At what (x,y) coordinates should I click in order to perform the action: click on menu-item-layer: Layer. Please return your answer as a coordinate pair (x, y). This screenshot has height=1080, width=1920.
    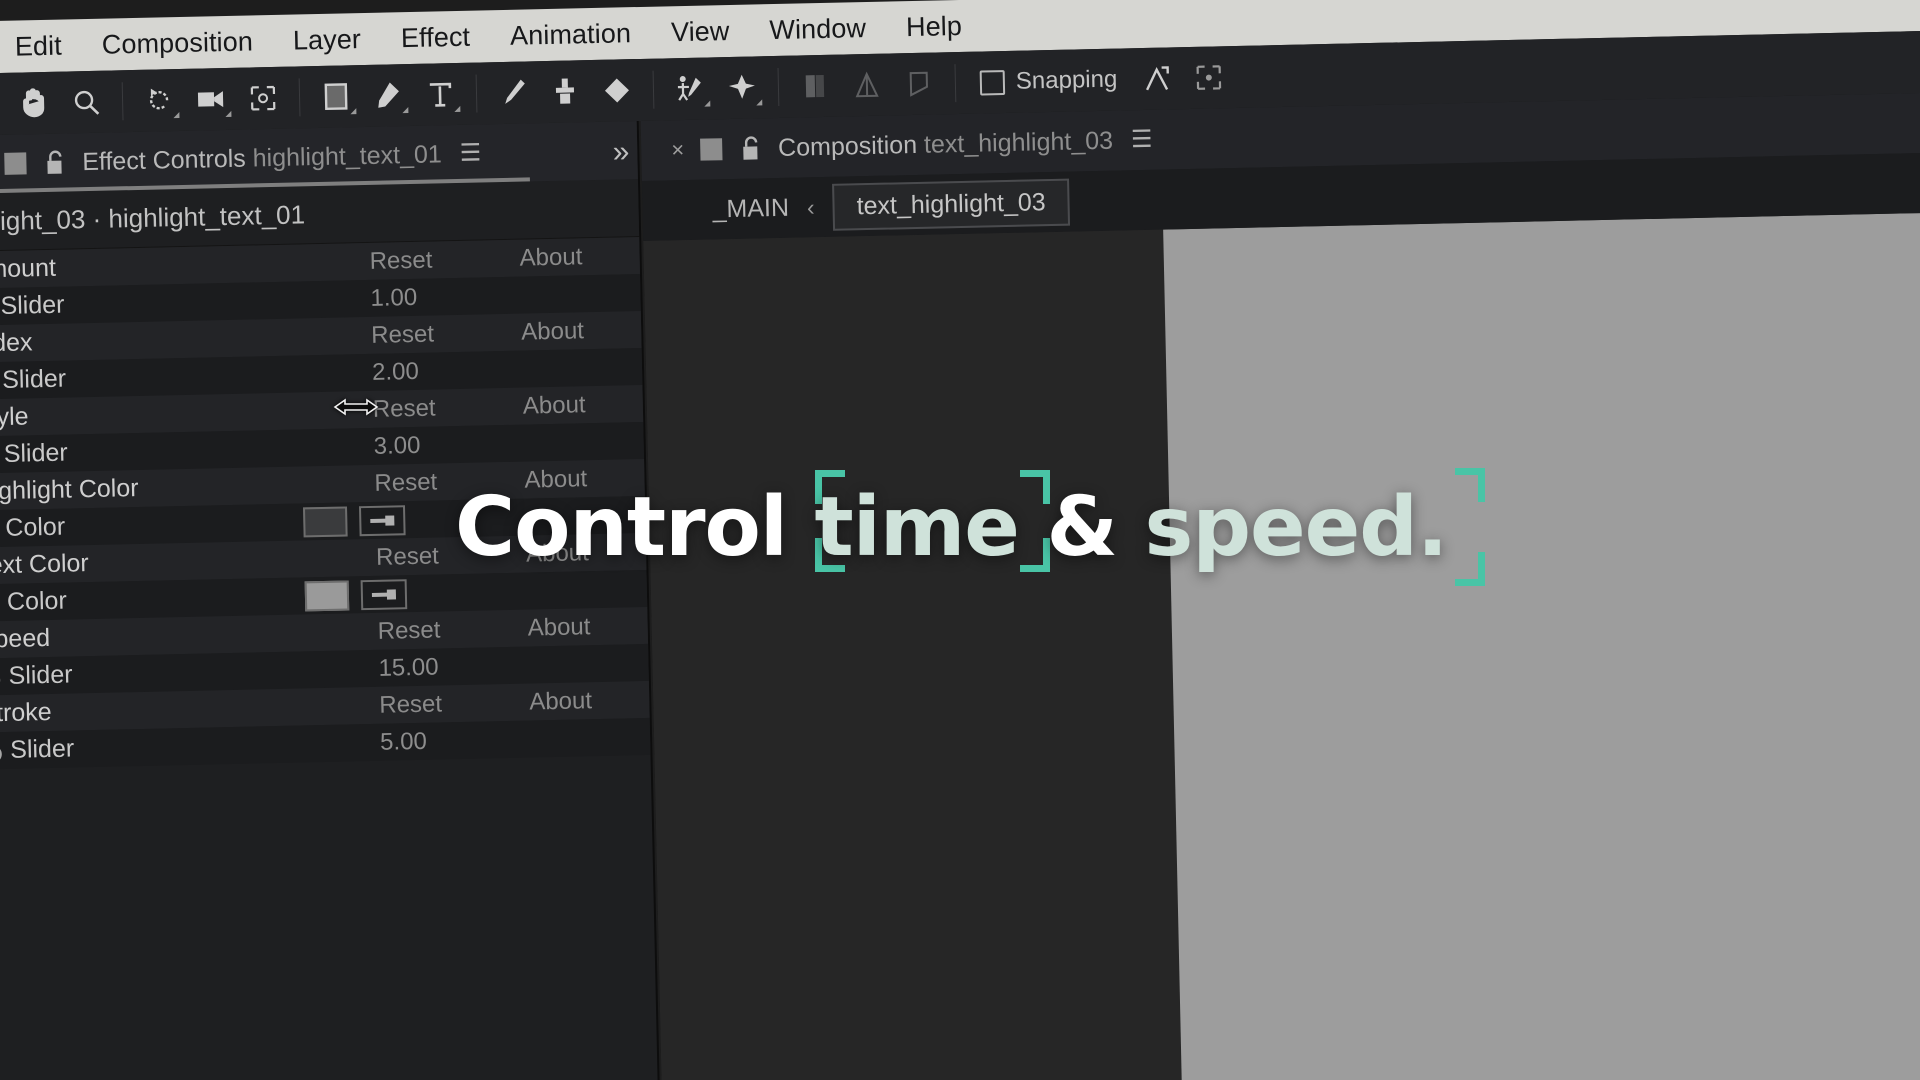
    Looking at the image, I should click on (327, 39).